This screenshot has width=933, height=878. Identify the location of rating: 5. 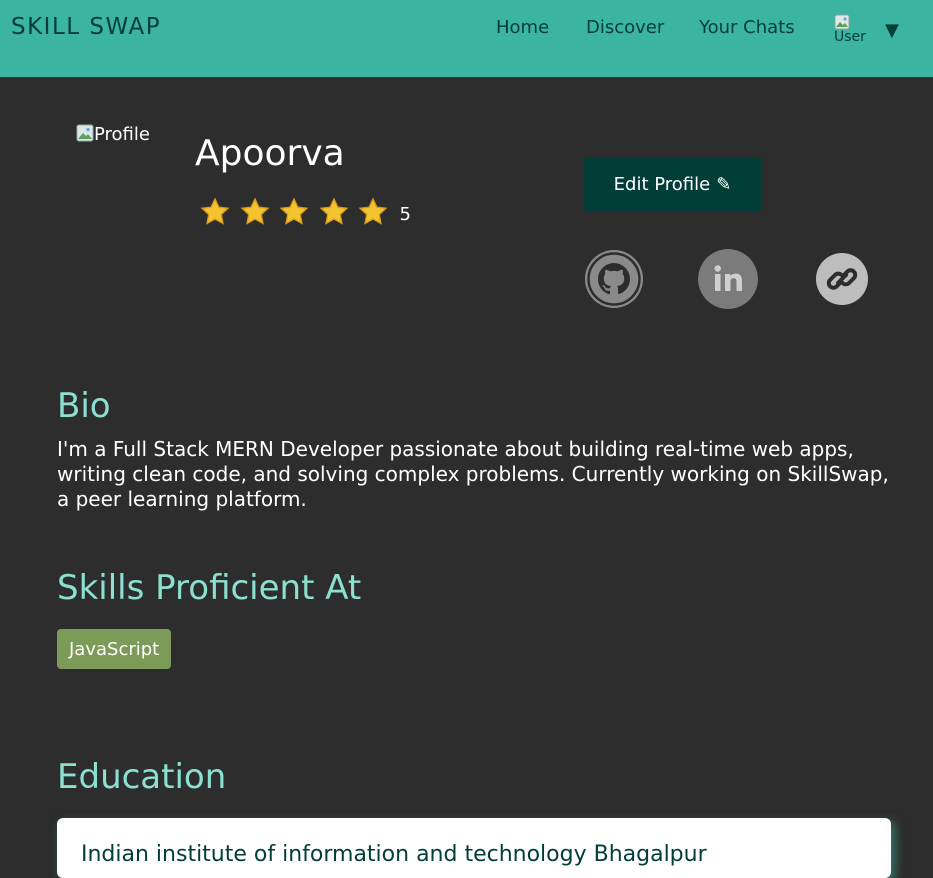
(305, 212).